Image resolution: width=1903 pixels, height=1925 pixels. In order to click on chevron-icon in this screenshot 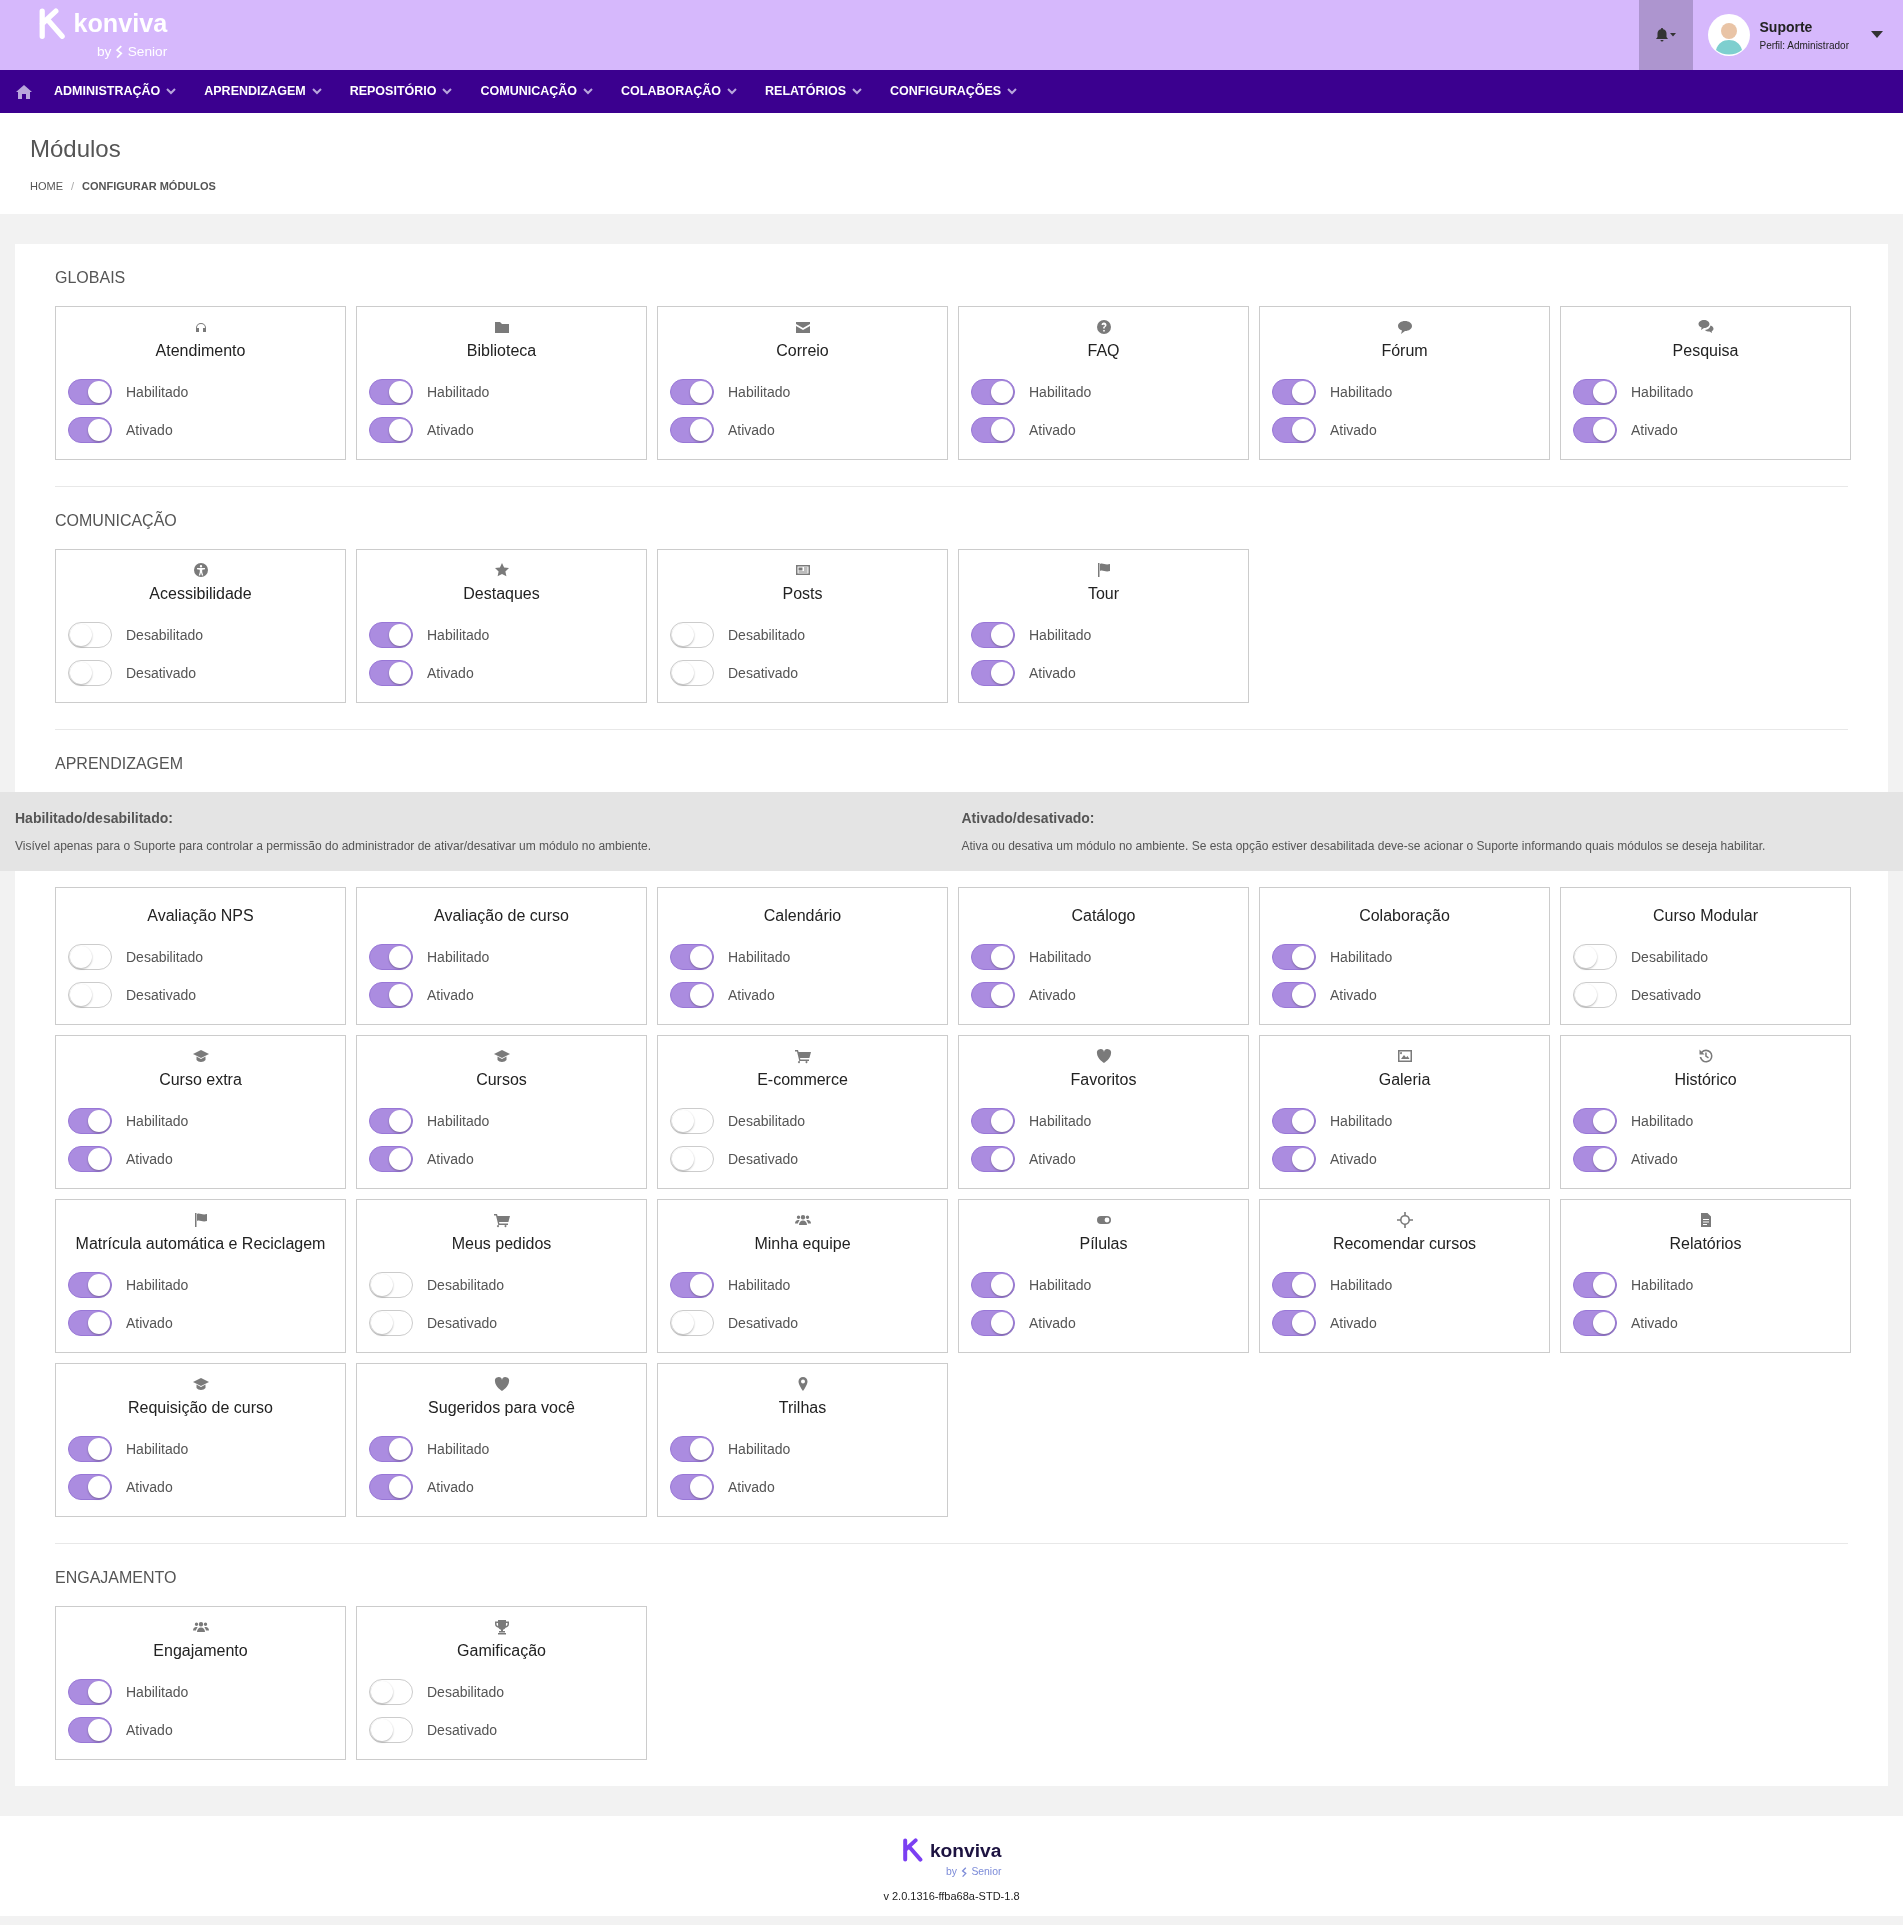, I will do `click(171, 91)`.